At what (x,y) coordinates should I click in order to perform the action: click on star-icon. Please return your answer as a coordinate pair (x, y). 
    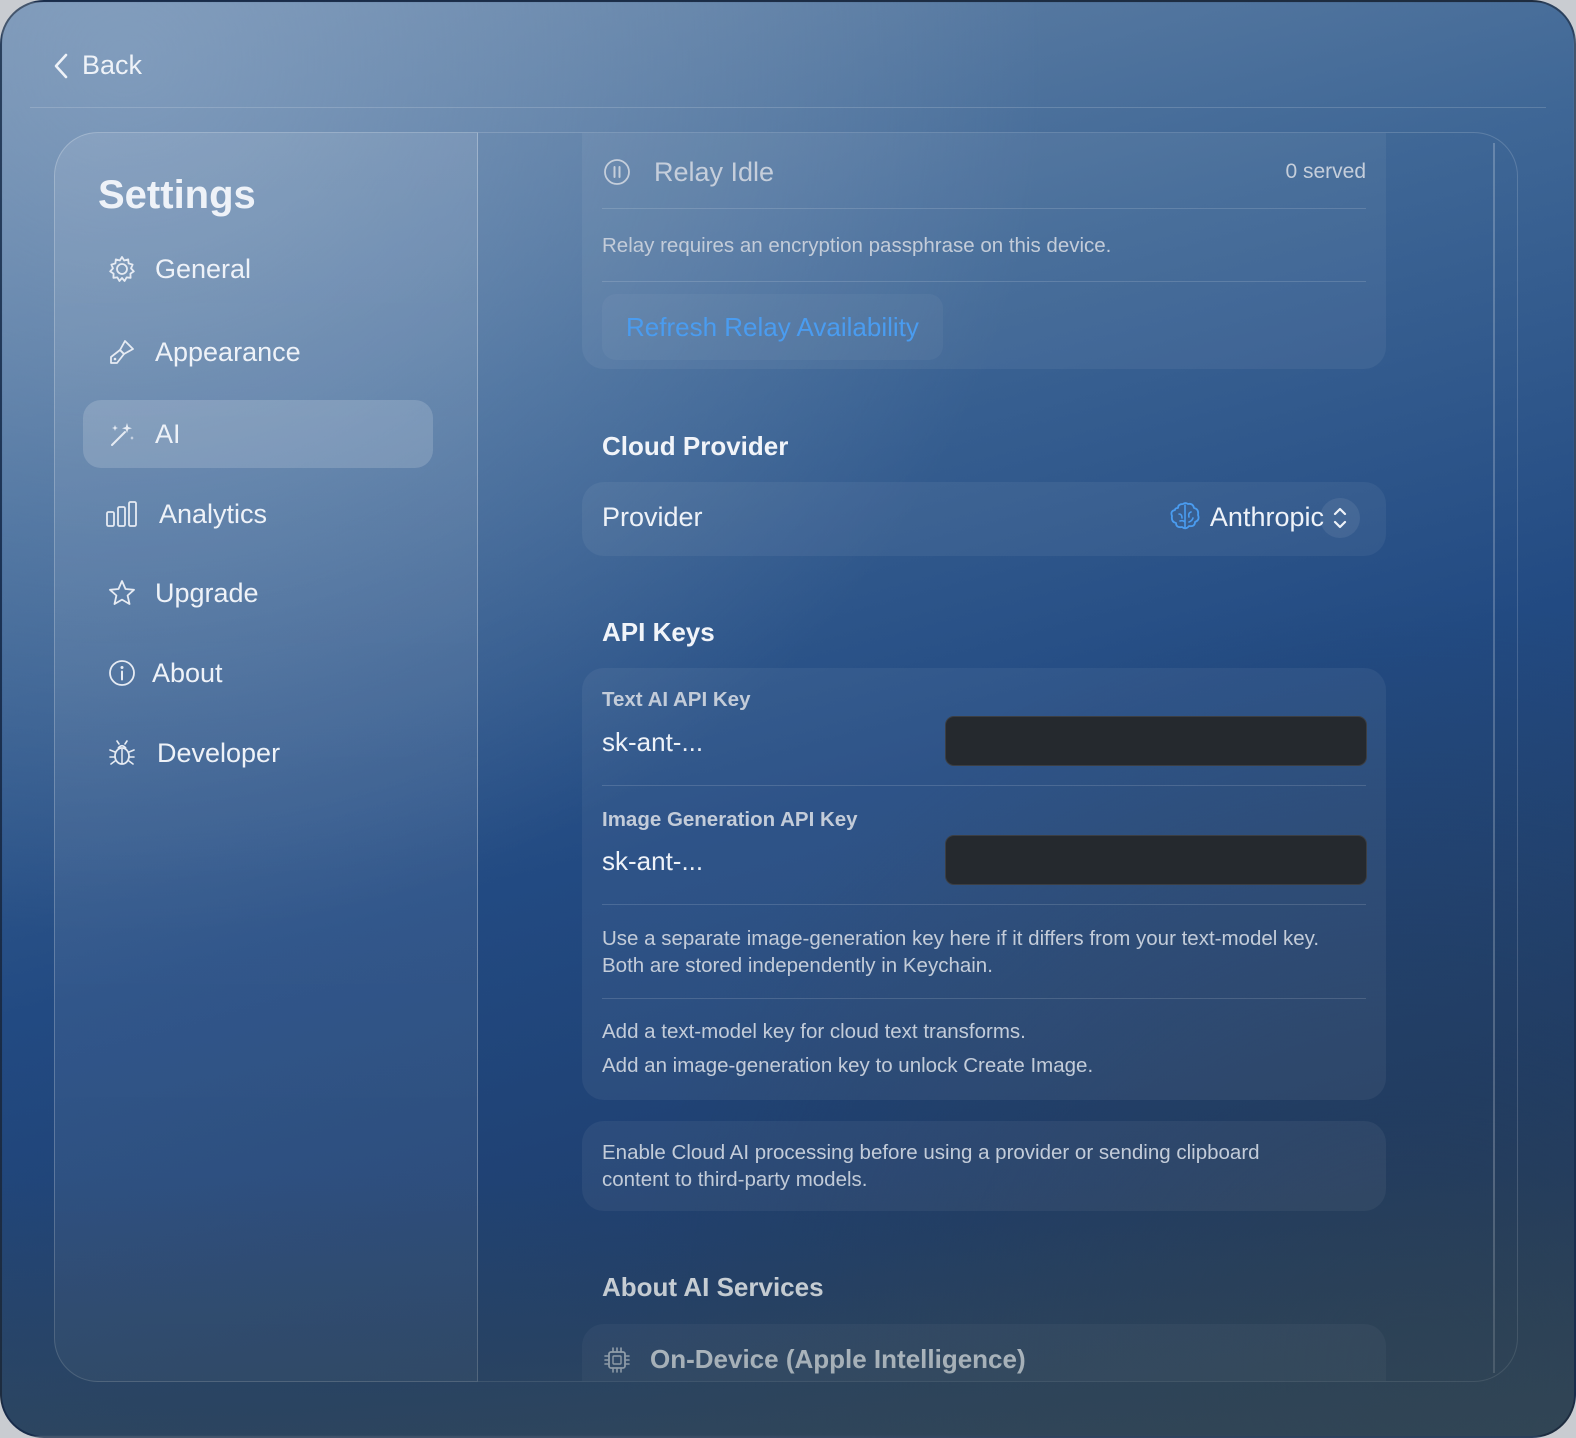
    Looking at the image, I should click on (122, 593).